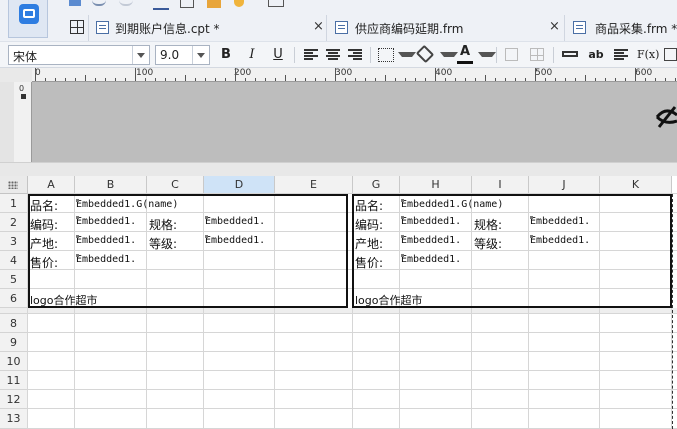 Image resolution: width=677 pixels, height=429 pixels. Describe the element at coordinates (72, 28) in the screenshot. I see `grid-toggle` at that location.